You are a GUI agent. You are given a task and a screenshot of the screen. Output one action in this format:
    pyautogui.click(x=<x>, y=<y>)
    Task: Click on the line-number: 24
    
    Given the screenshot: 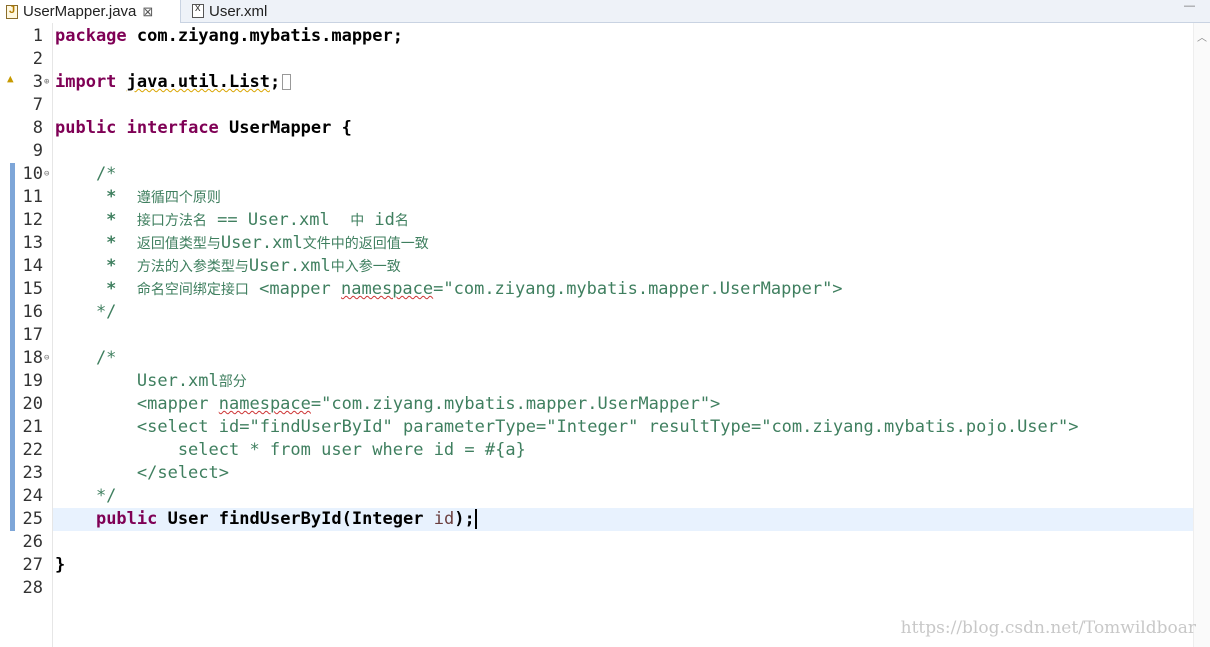 What is the action you would take?
    pyautogui.click(x=32, y=496)
    